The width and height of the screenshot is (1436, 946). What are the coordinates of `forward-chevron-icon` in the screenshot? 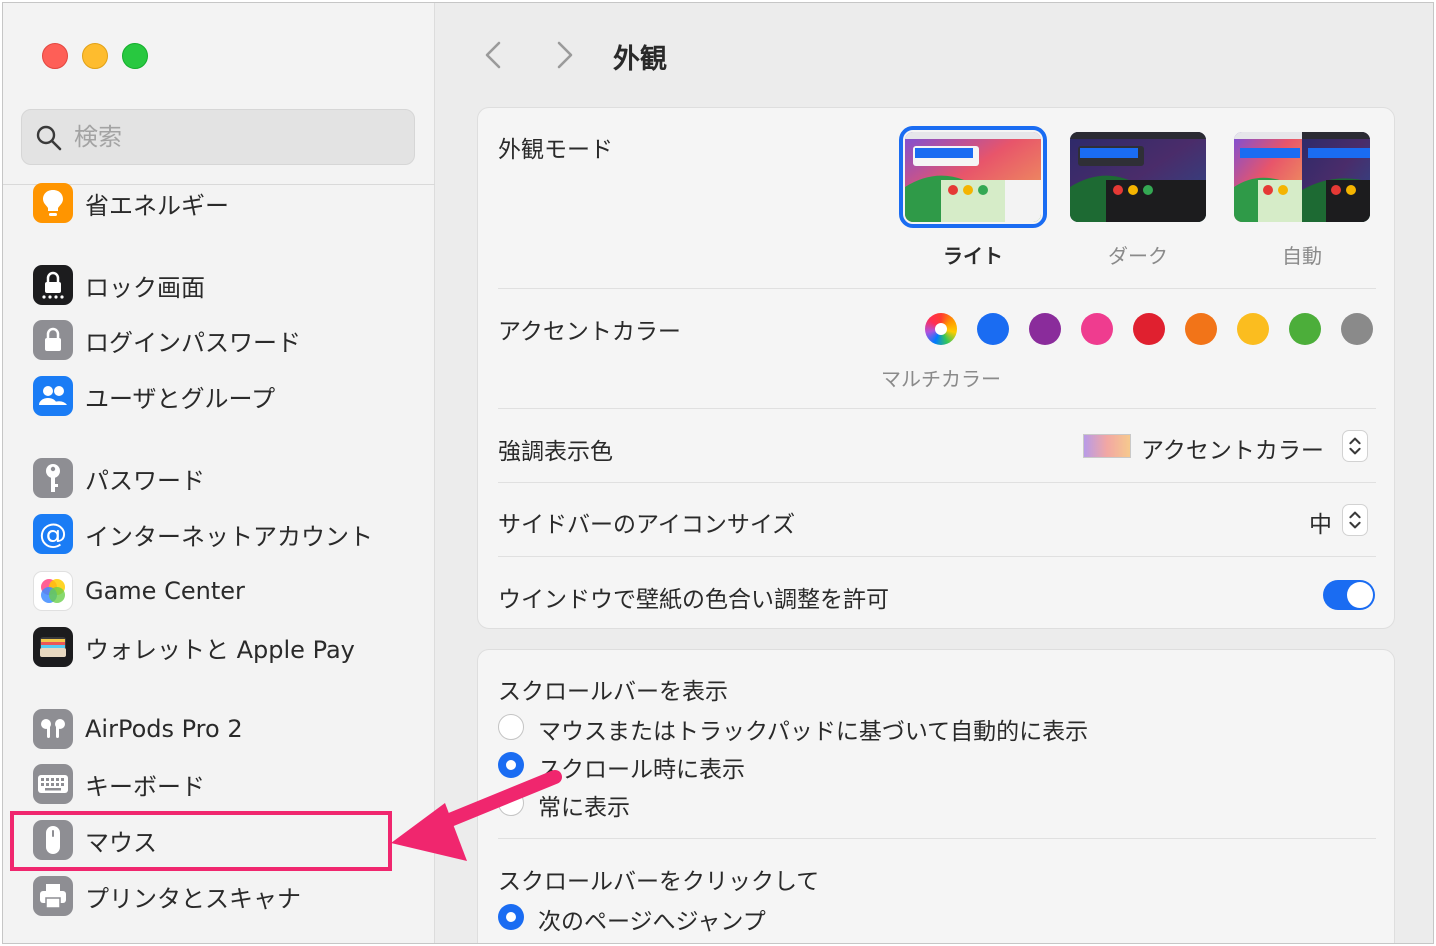 It's located at (565, 55).